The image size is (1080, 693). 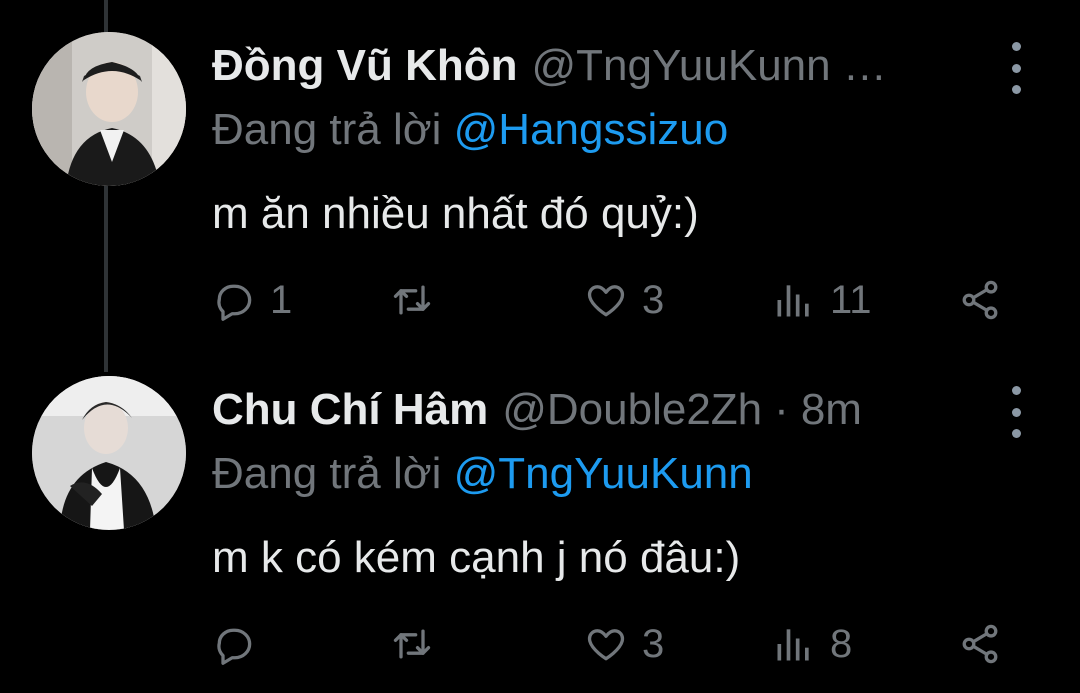 I want to click on views-button: 8, so click(x=812, y=644).